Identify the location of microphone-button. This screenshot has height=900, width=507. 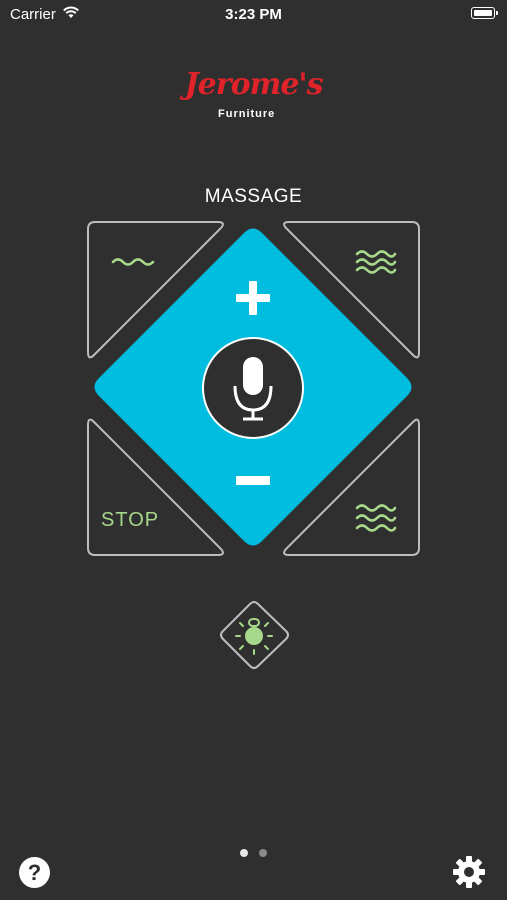
(253, 388).